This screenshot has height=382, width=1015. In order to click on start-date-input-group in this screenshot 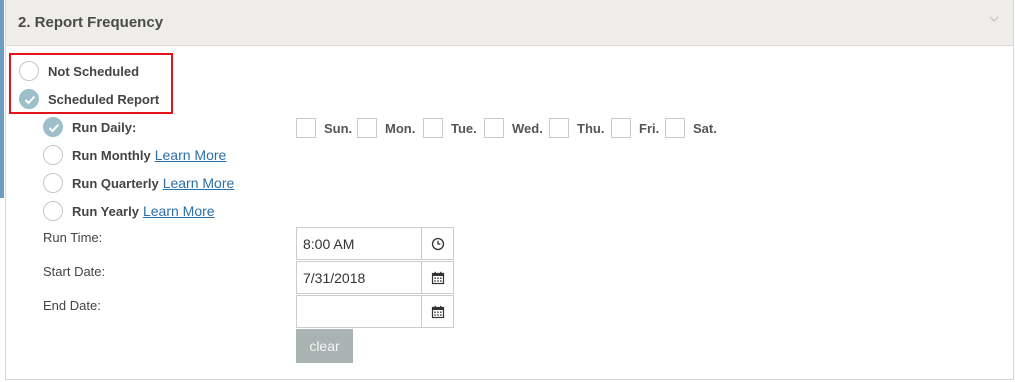, I will do `click(375, 277)`.